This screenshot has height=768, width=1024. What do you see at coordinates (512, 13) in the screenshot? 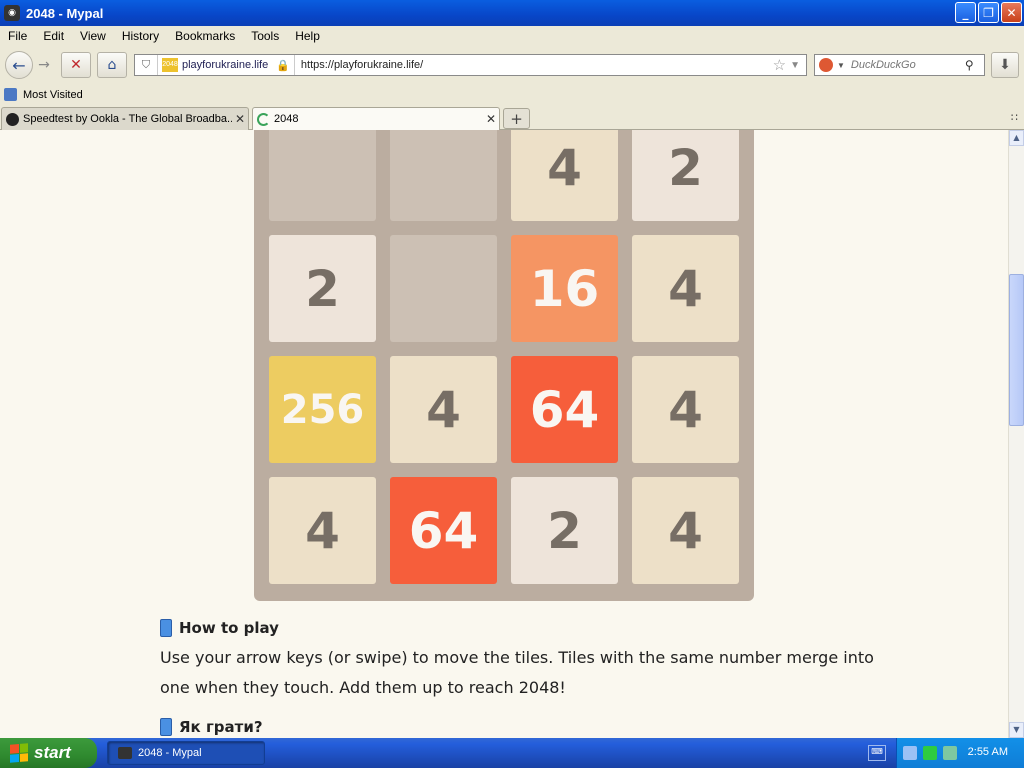
I see `title-bar: ◉ 2048 - Mypal _ ❐ ✕` at bounding box center [512, 13].